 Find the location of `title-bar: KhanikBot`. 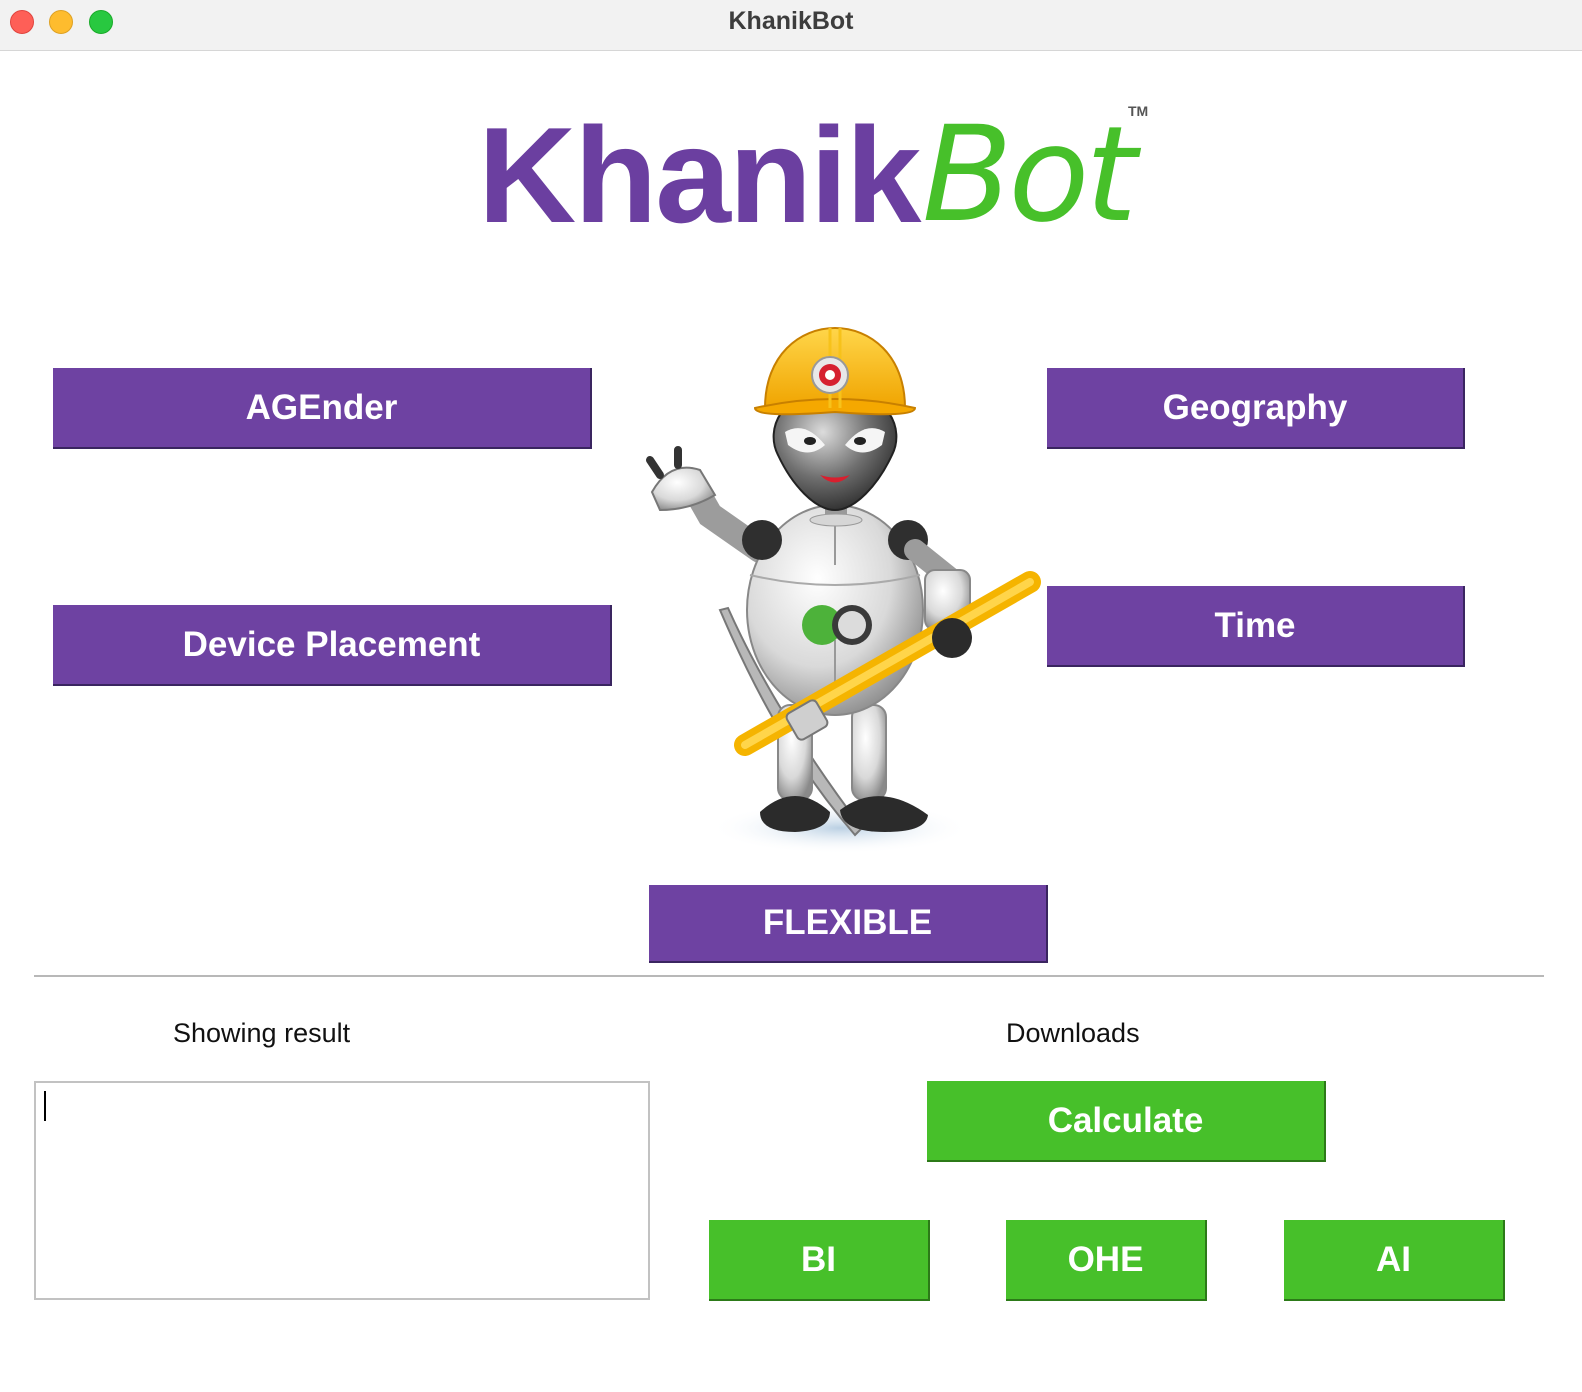

title-bar: KhanikBot is located at coordinates (791, 25).